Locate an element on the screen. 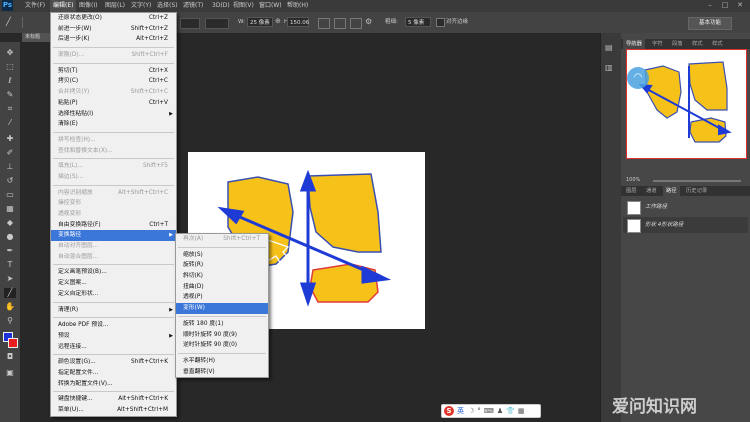 The image size is (750, 422). menu-item: 水平翻转(H) is located at coordinates (222, 361).